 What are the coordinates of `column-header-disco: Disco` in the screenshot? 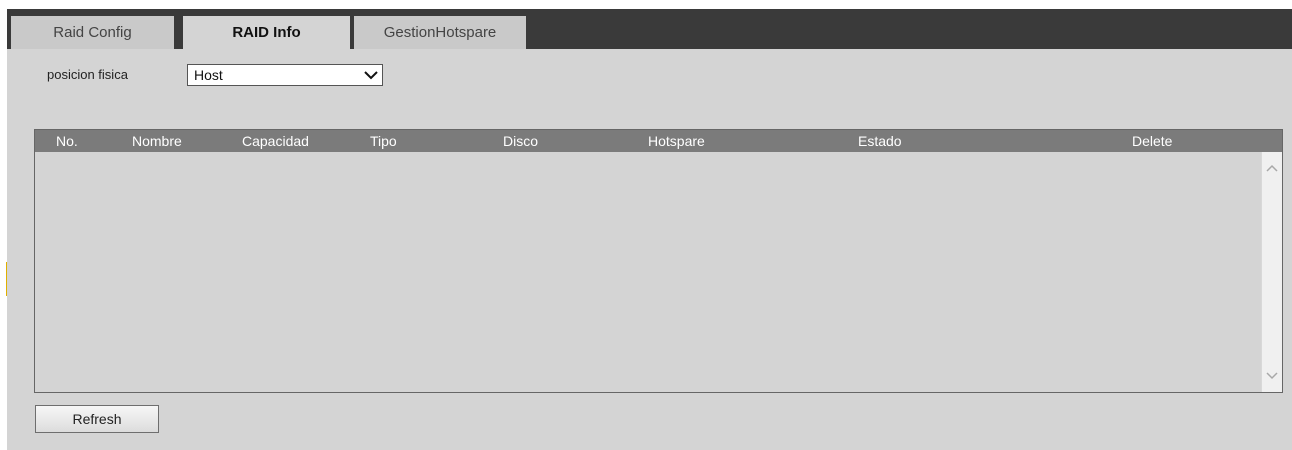 It's located at (521, 141).